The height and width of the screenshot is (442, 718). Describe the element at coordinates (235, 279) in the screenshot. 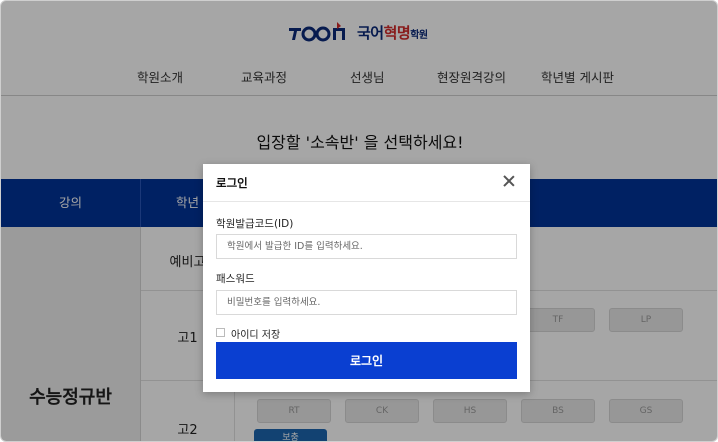

I see `password-label: 패스워드` at that location.